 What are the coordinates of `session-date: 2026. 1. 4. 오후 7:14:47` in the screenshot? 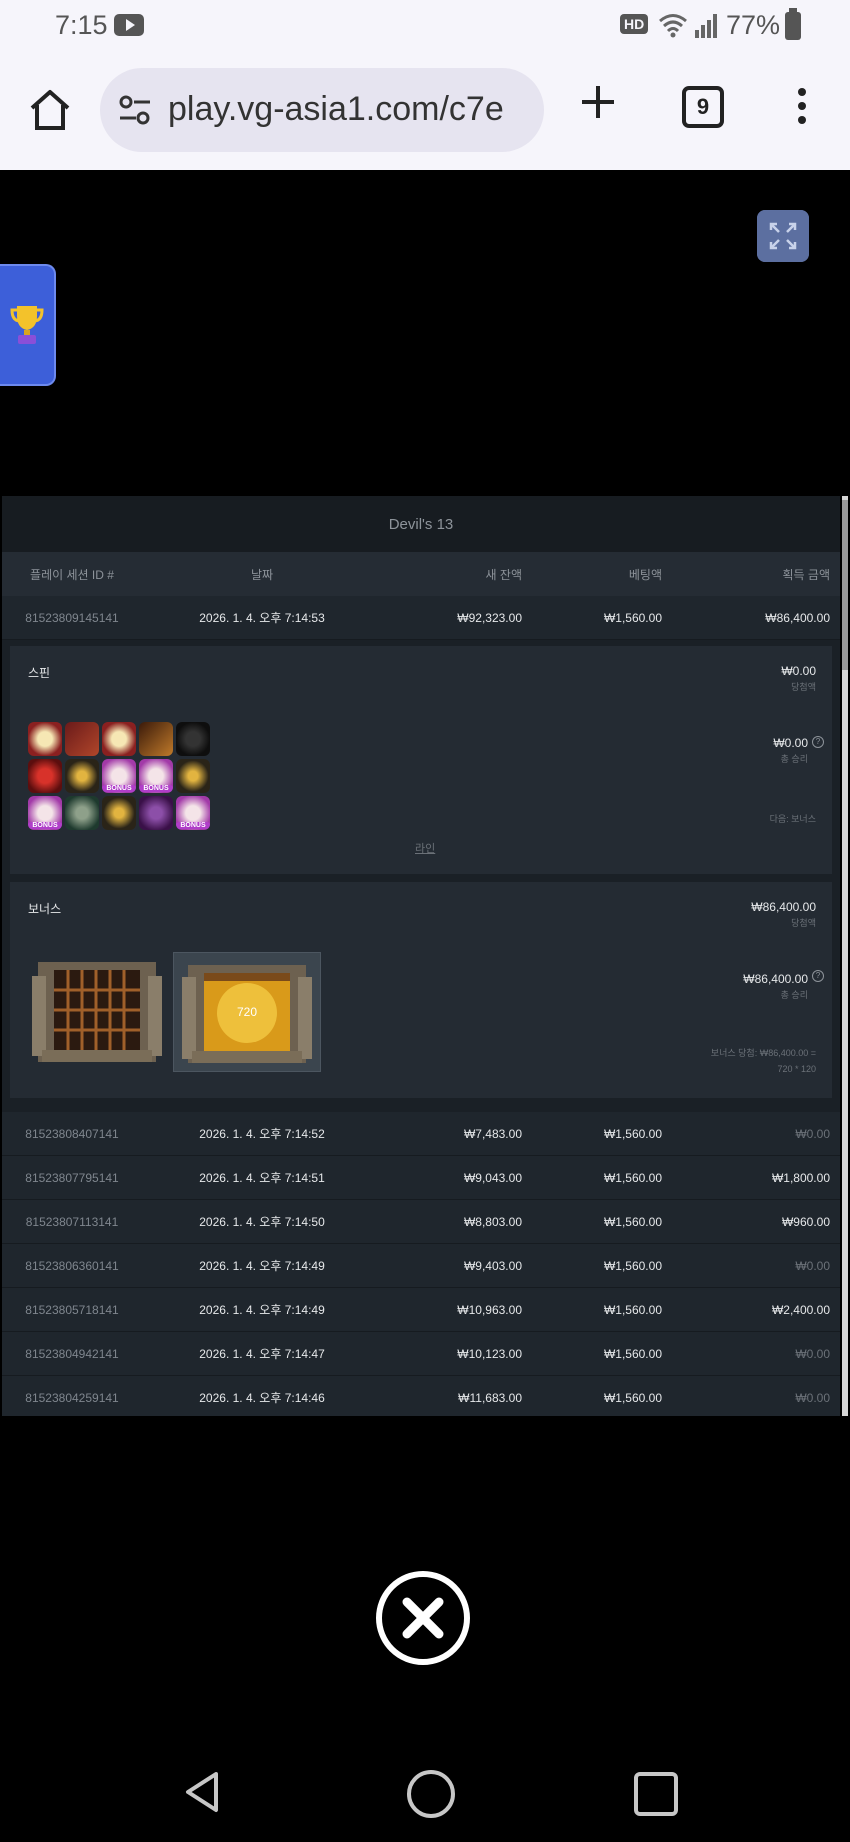 It's located at (262, 1354).